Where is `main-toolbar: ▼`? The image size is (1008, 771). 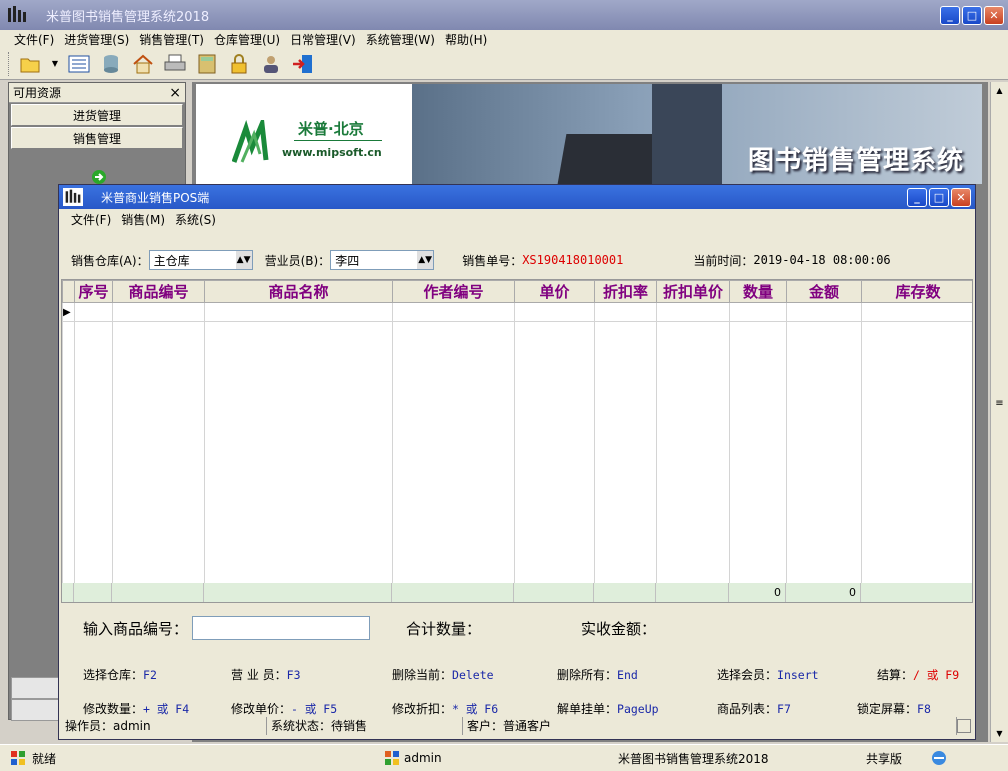
main-toolbar: ▼ is located at coordinates (504, 64).